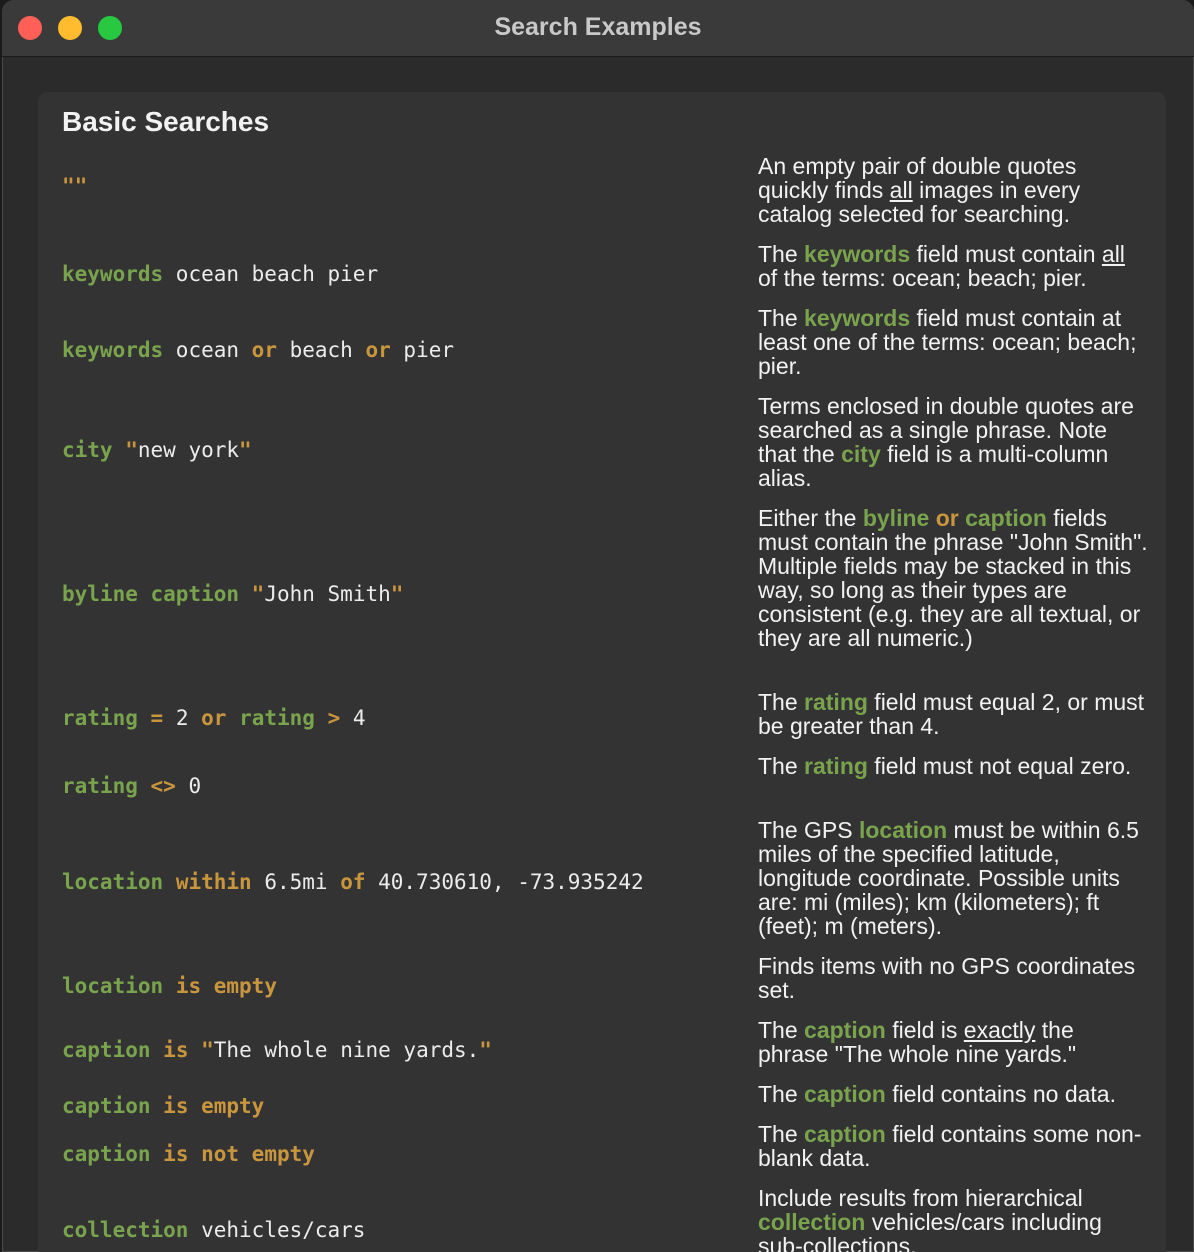 The height and width of the screenshot is (1252, 1194). What do you see at coordinates (188, 450) in the screenshot?
I see `query-text: new york` at bounding box center [188, 450].